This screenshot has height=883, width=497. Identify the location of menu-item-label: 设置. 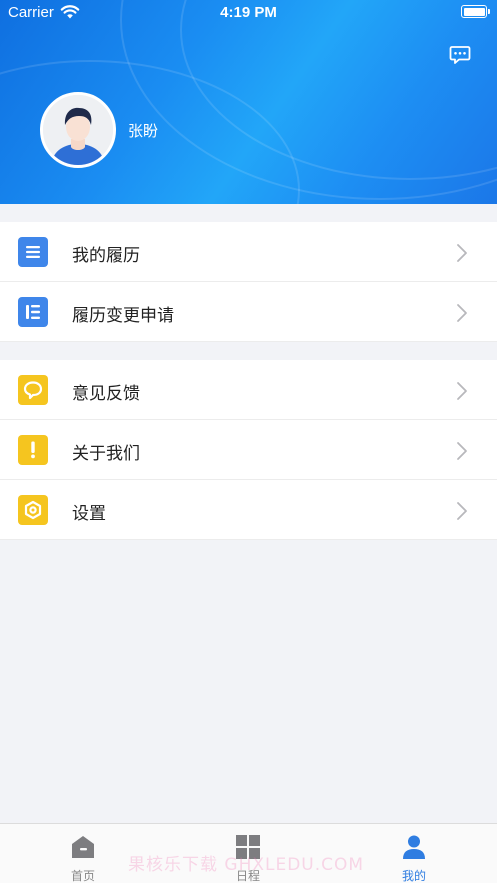
(89, 514).